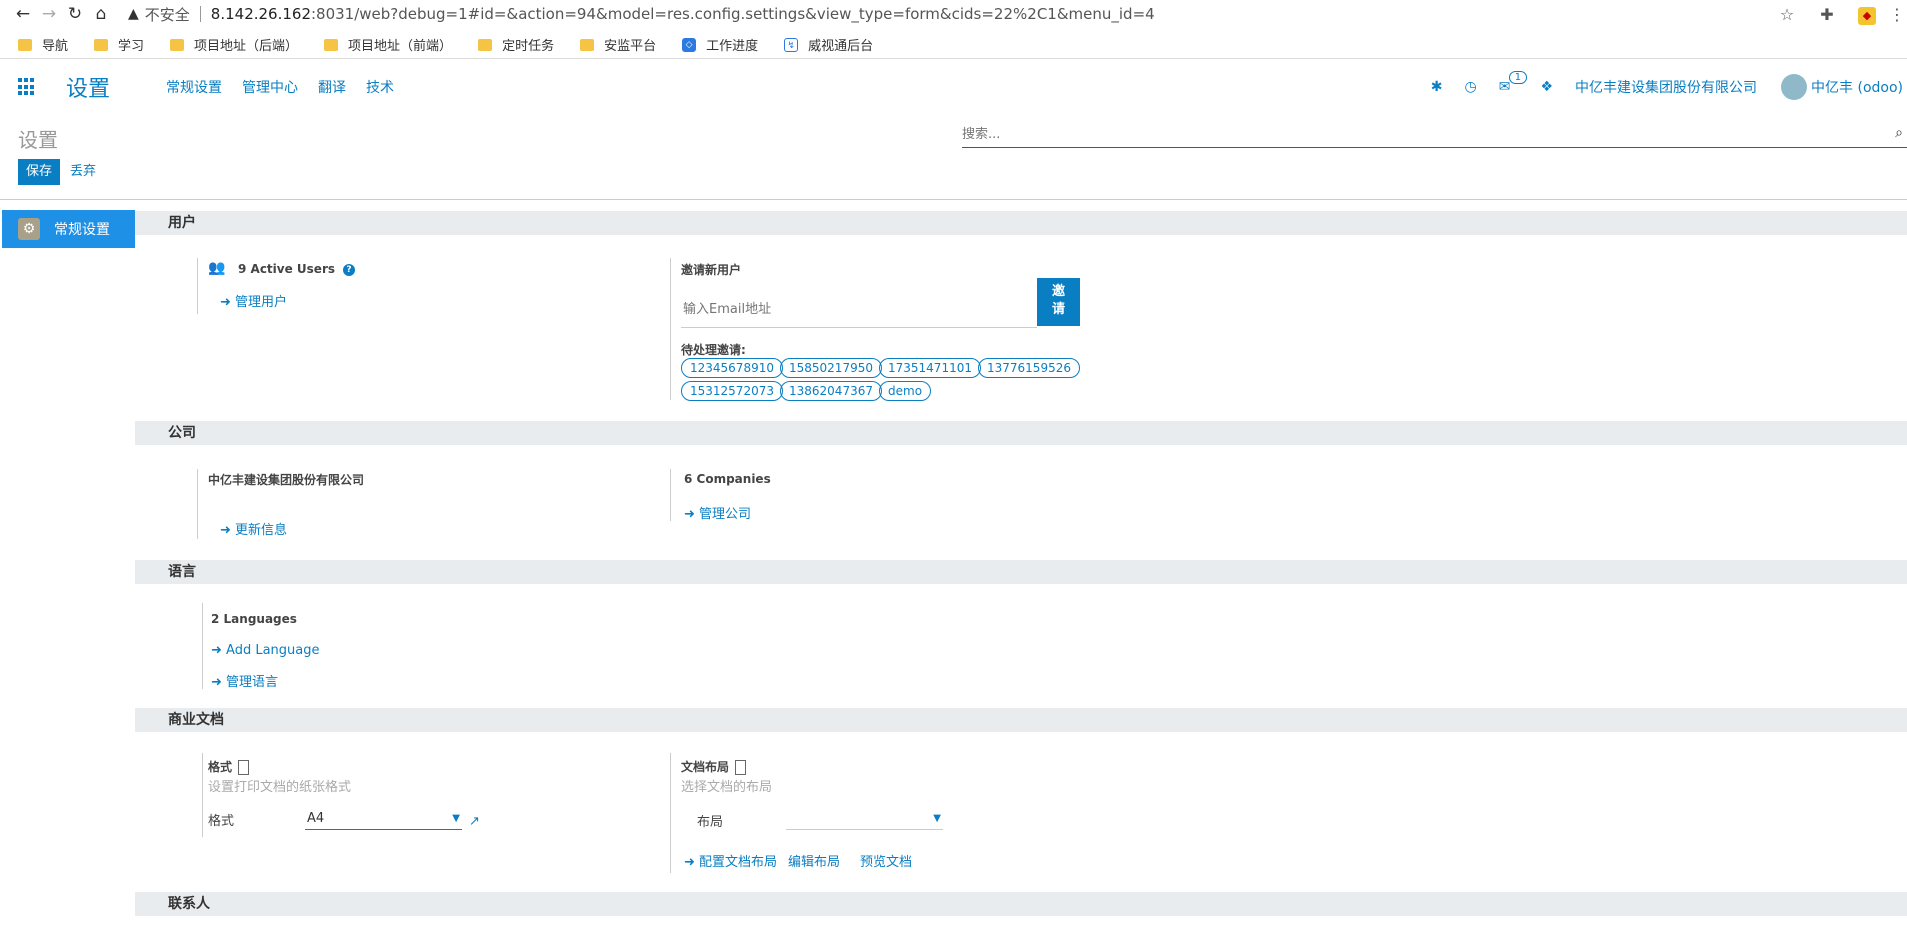 The image size is (1907, 926). I want to click on menu-admin-center: 管理中心, so click(270, 87).